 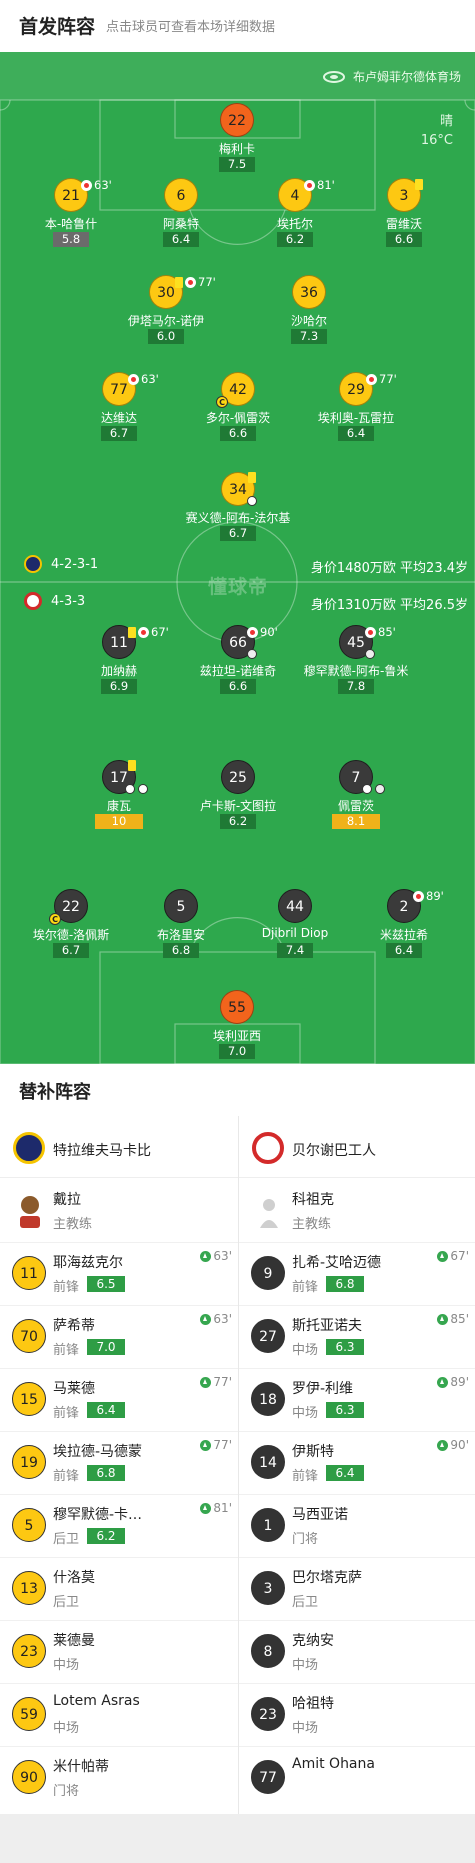 I want to click on player-away-rw: 45 85' 穆罕默德-阿布-鲁米 7.8, so click(x=356, y=675).